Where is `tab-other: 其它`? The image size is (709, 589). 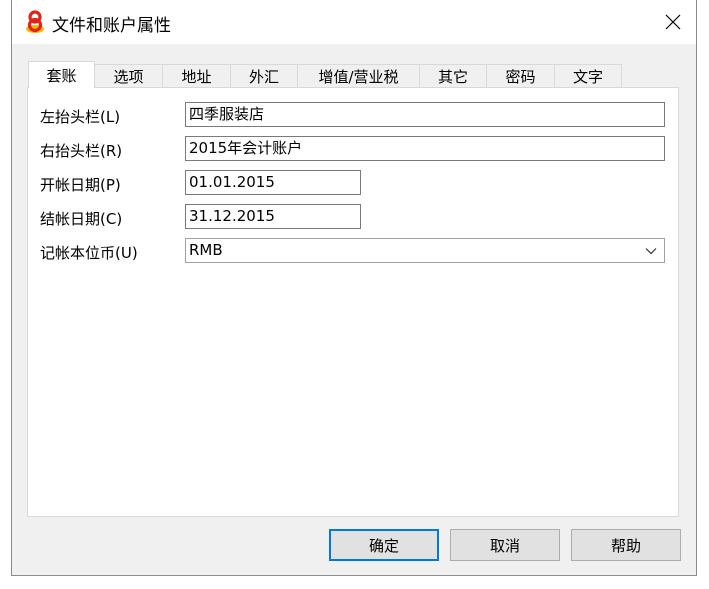 tab-other: 其它 is located at coordinates (453, 76).